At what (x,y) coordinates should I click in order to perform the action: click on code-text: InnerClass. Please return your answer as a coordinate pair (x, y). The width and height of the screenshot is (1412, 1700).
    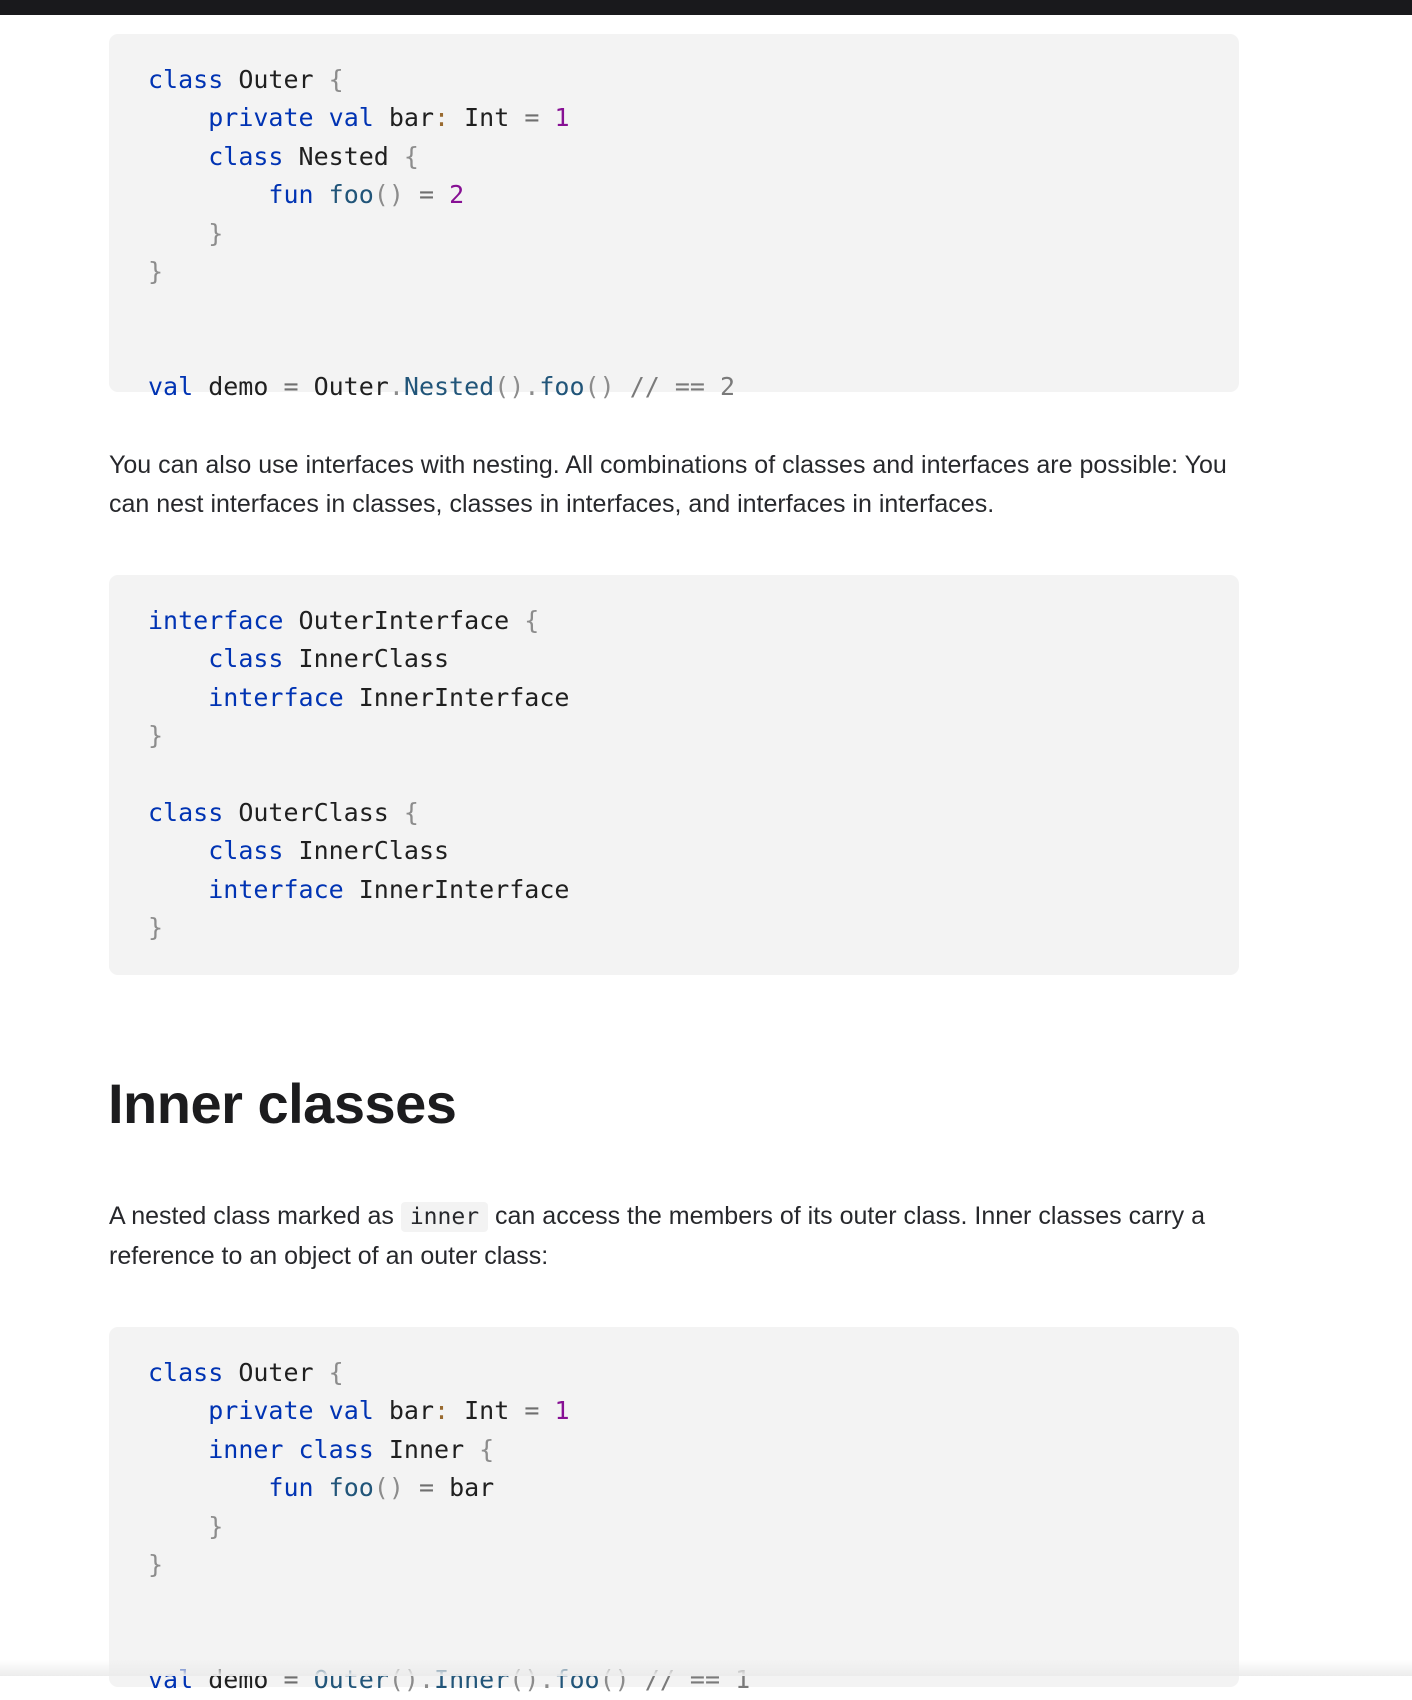
    Looking at the image, I should click on (366, 851).